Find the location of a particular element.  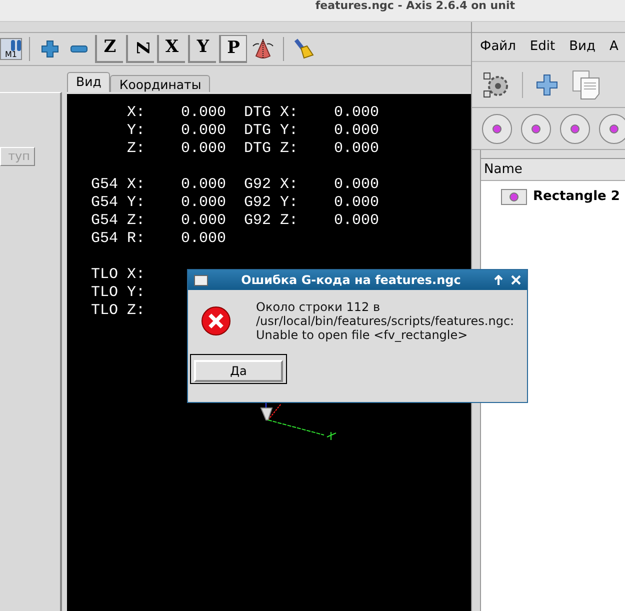

error-icon is located at coordinates (216, 321).